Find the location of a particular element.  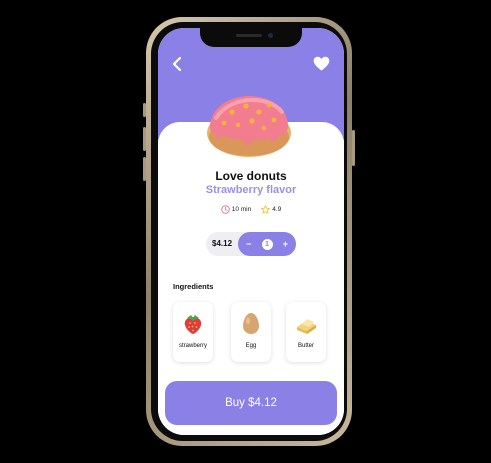

rating: 4.9 is located at coordinates (271, 209).